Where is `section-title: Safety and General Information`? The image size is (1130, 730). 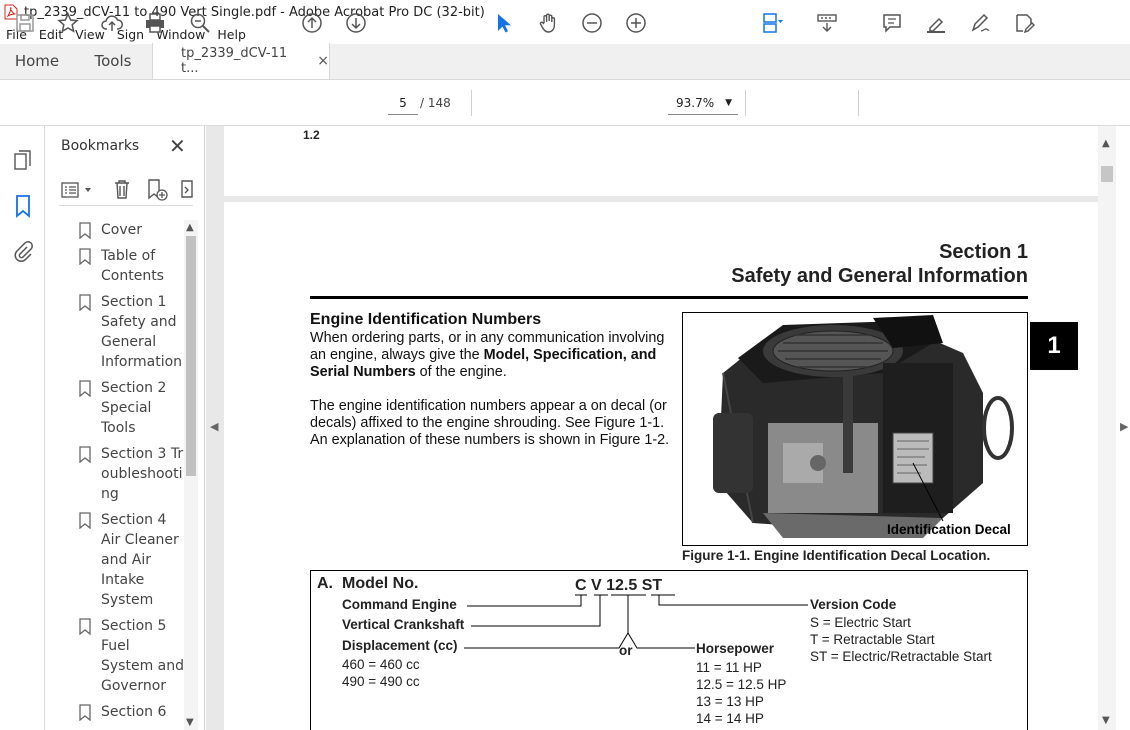 section-title: Safety and General Information is located at coordinates (879, 276).